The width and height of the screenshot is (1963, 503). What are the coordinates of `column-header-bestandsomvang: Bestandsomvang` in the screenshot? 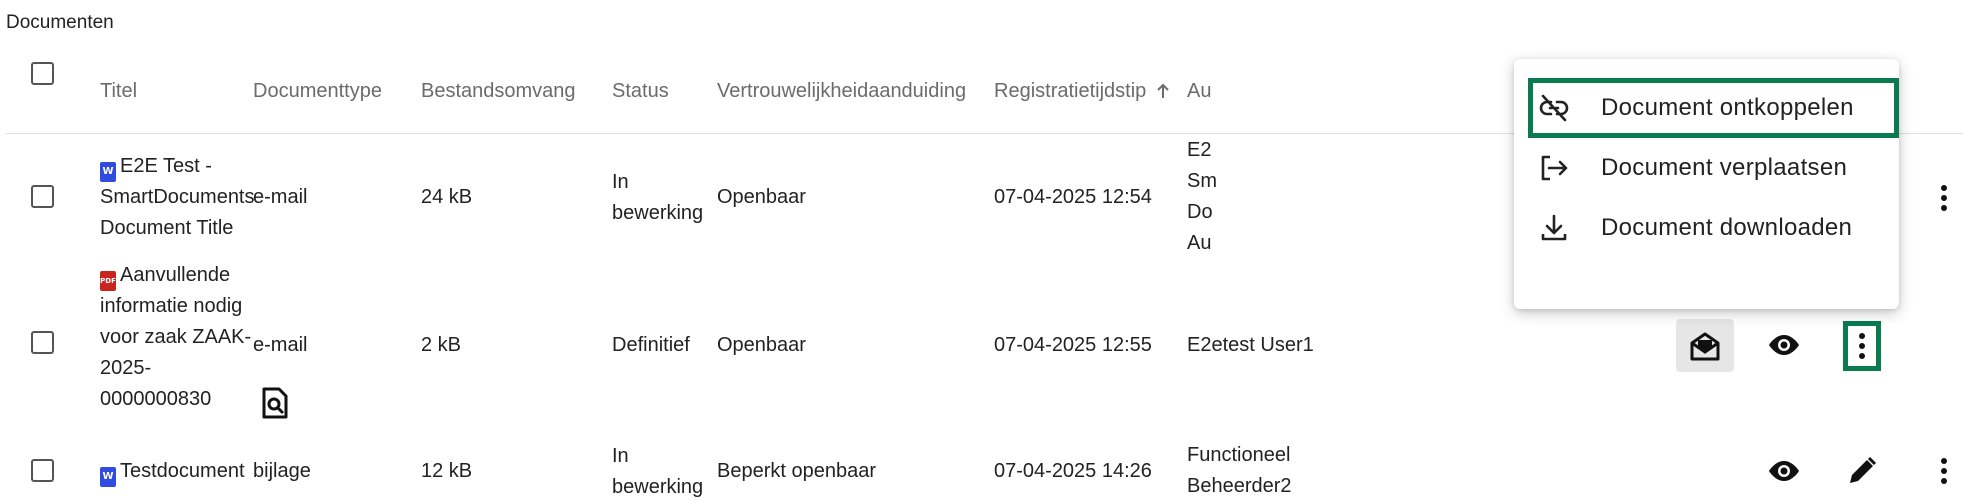 It's located at (498, 91).